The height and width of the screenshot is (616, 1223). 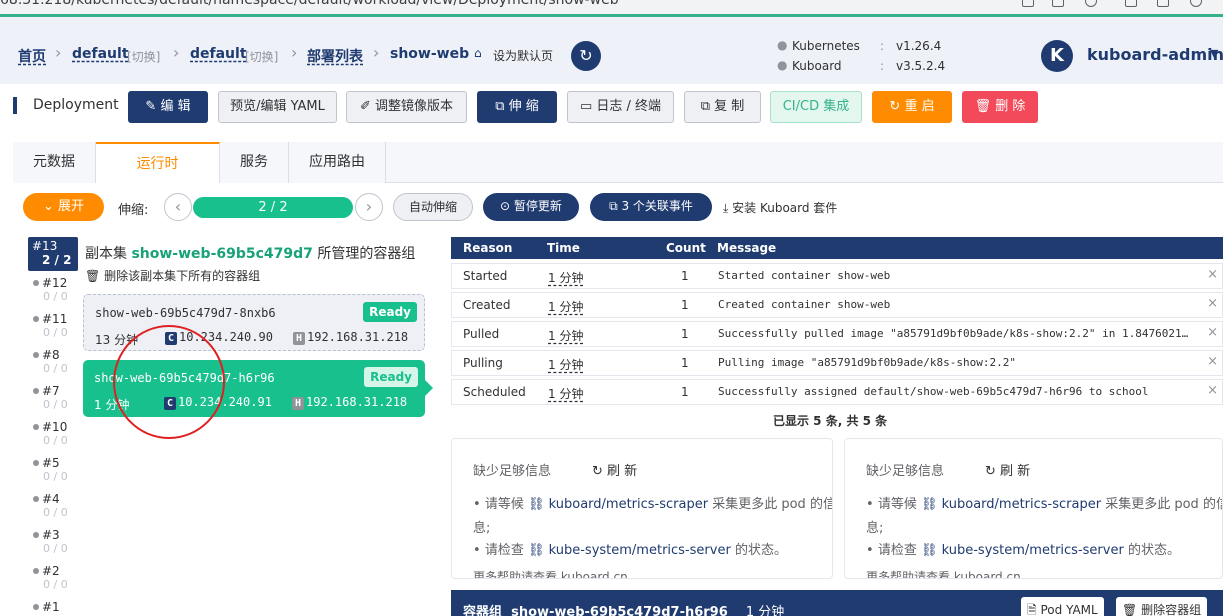 I want to click on revision-id: #5, so click(x=51, y=463).